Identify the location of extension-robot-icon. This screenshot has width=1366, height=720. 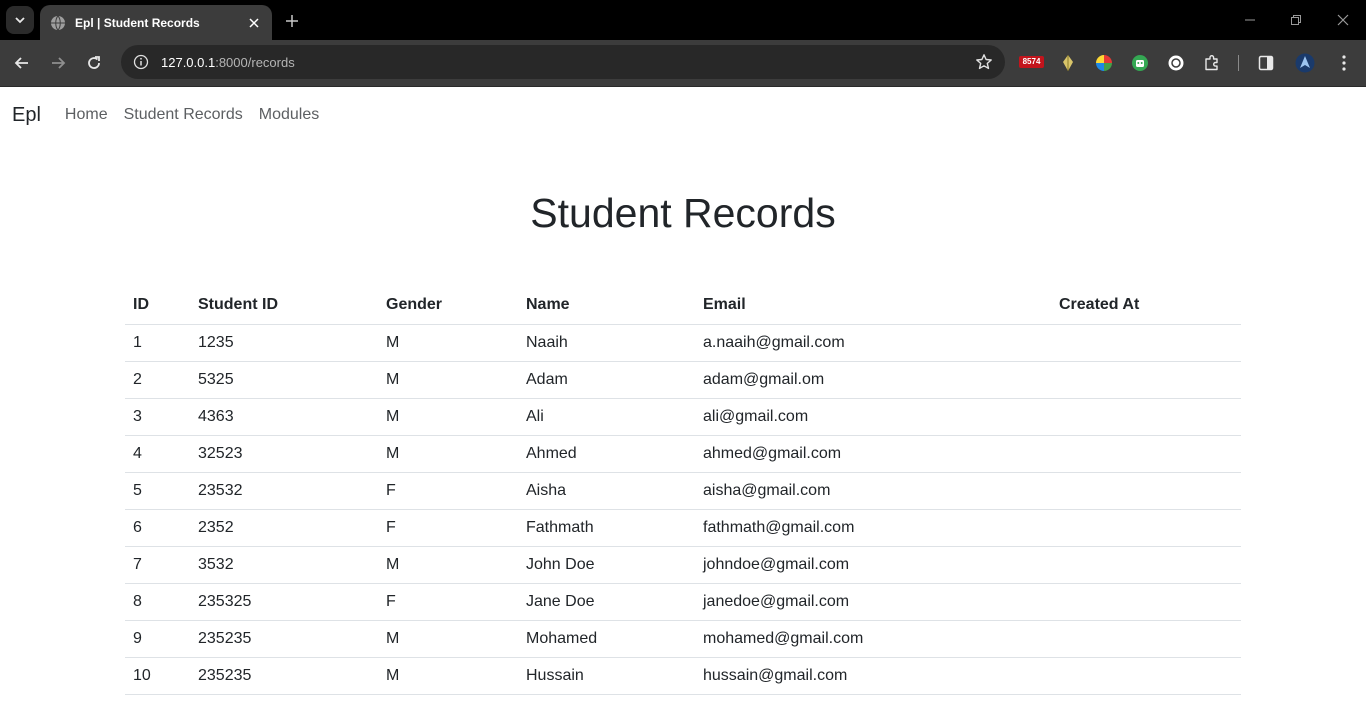
(1140, 63).